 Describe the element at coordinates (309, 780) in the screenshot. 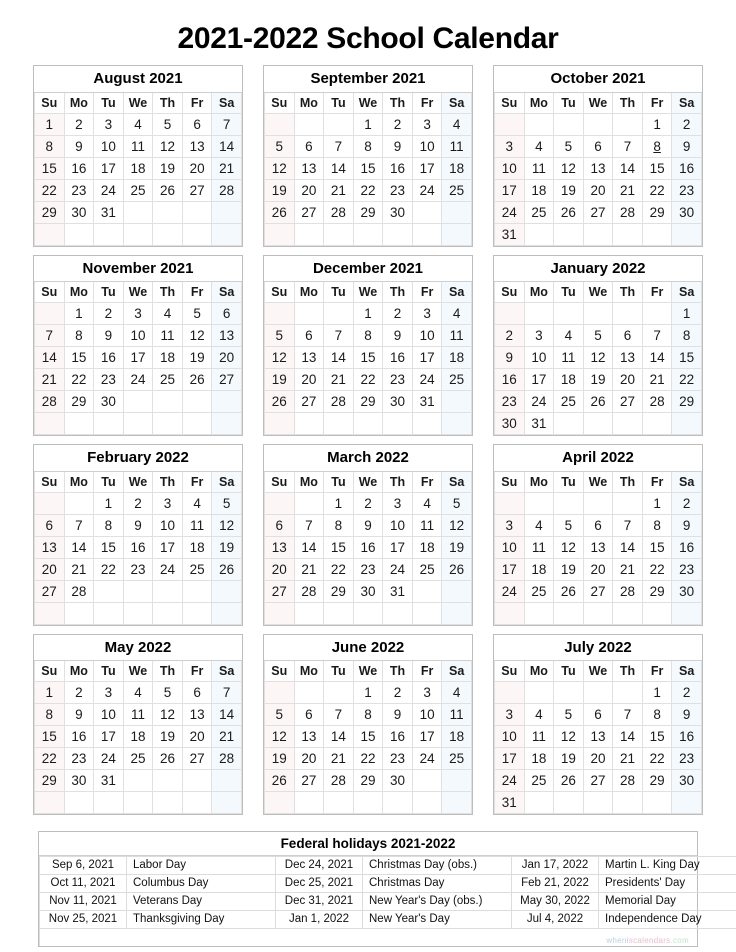

I see `day-cell: 27` at that location.